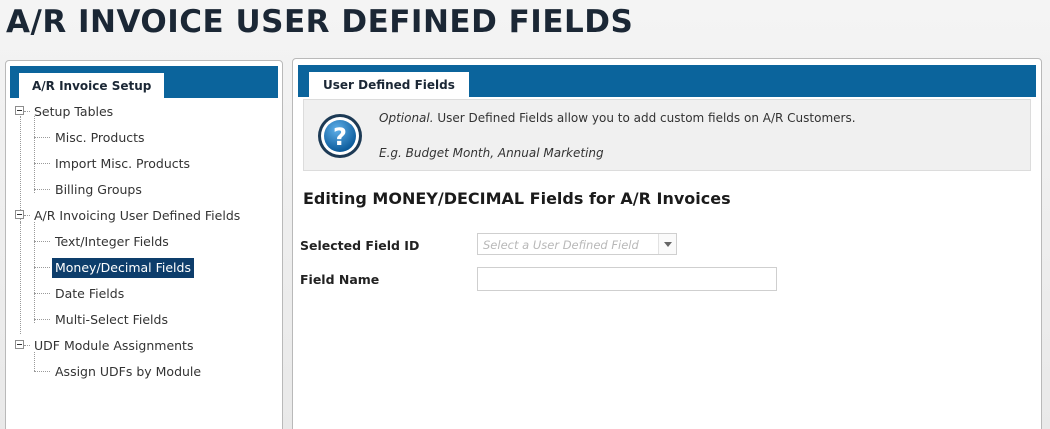 The image size is (1050, 429). What do you see at coordinates (73, 112) in the screenshot?
I see `tree-item-setup-tables: Setup Tables` at bounding box center [73, 112].